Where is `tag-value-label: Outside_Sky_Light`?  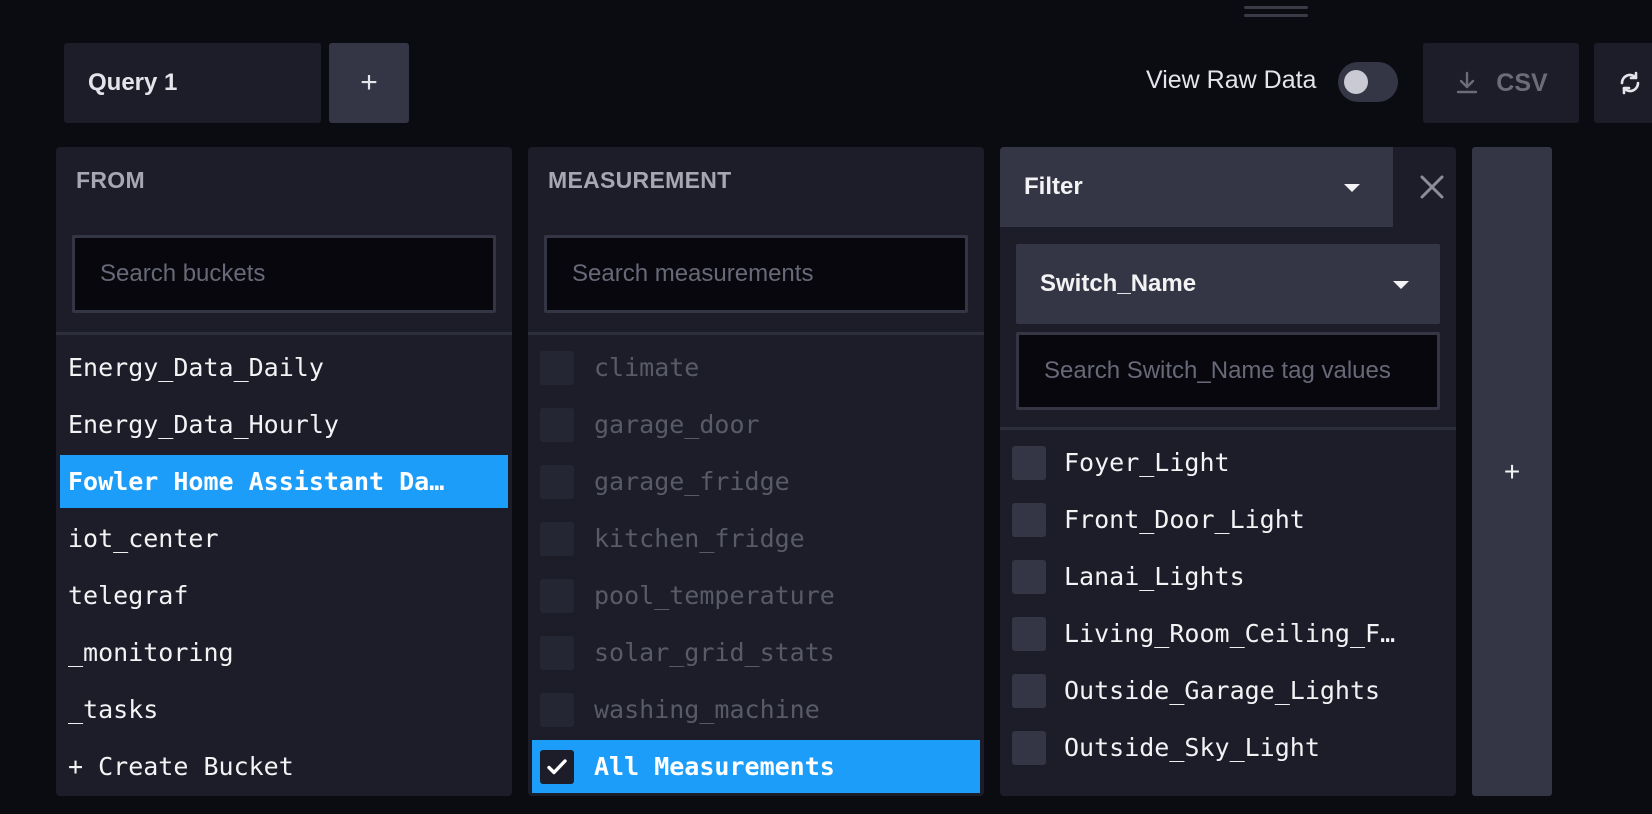 tag-value-label: Outside_Sky_Light is located at coordinates (1192, 747).